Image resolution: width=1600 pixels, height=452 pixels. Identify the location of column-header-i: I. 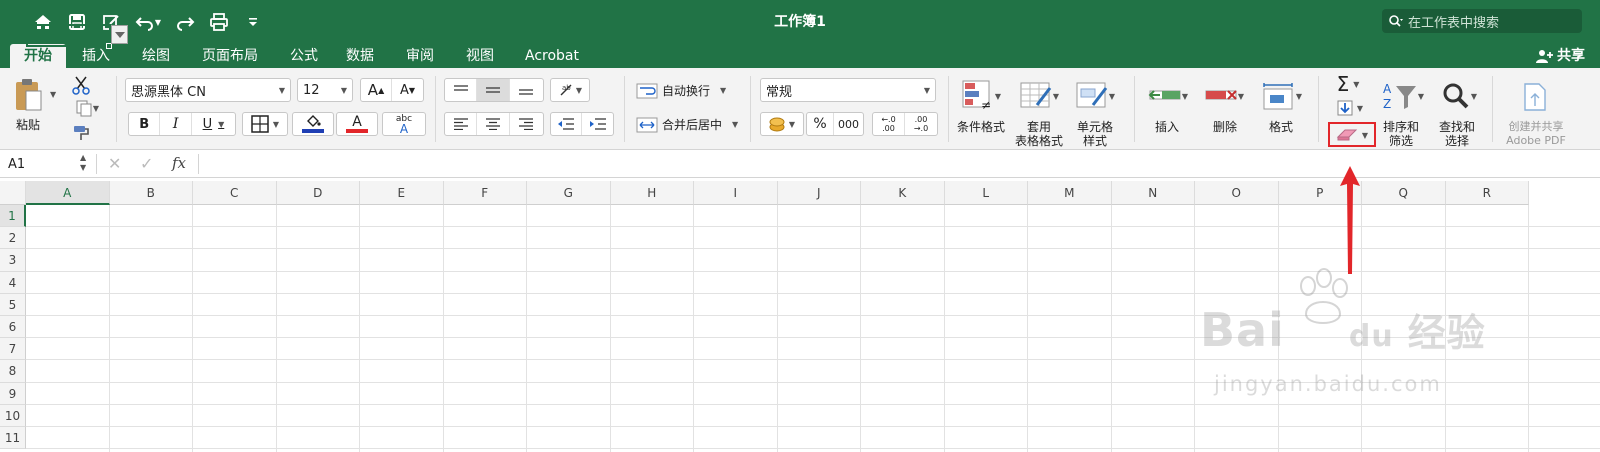
(736, 193).